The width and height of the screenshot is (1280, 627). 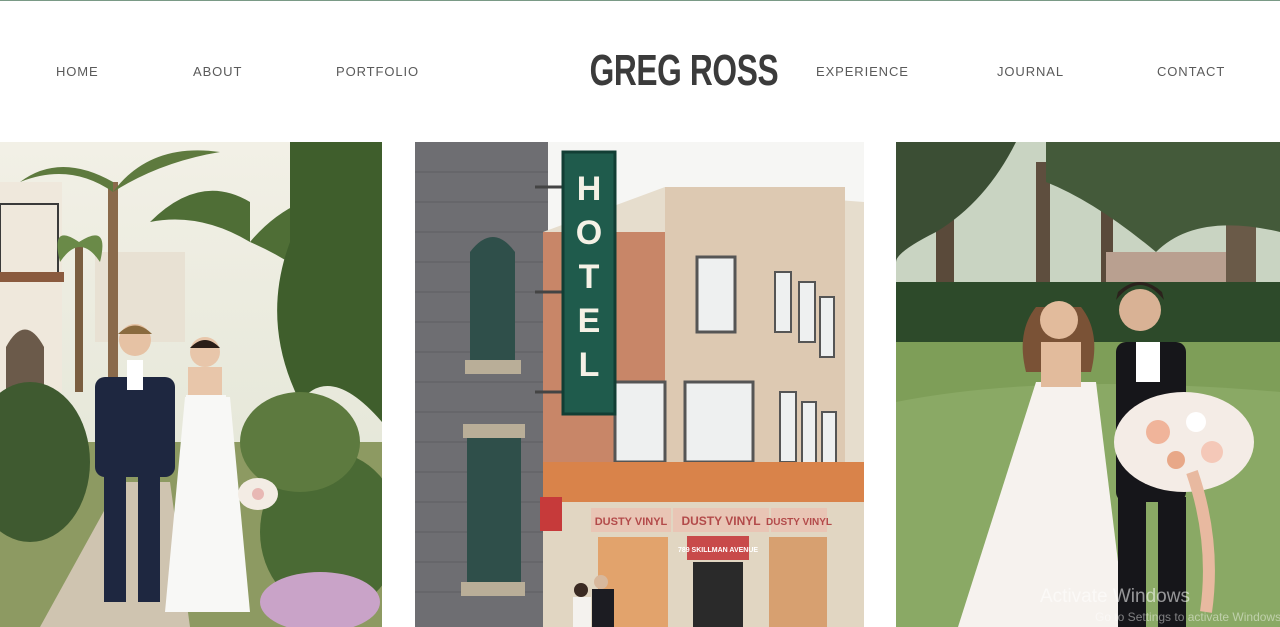 I want to click on nav-home: HOME, so click(x=77, y=71).